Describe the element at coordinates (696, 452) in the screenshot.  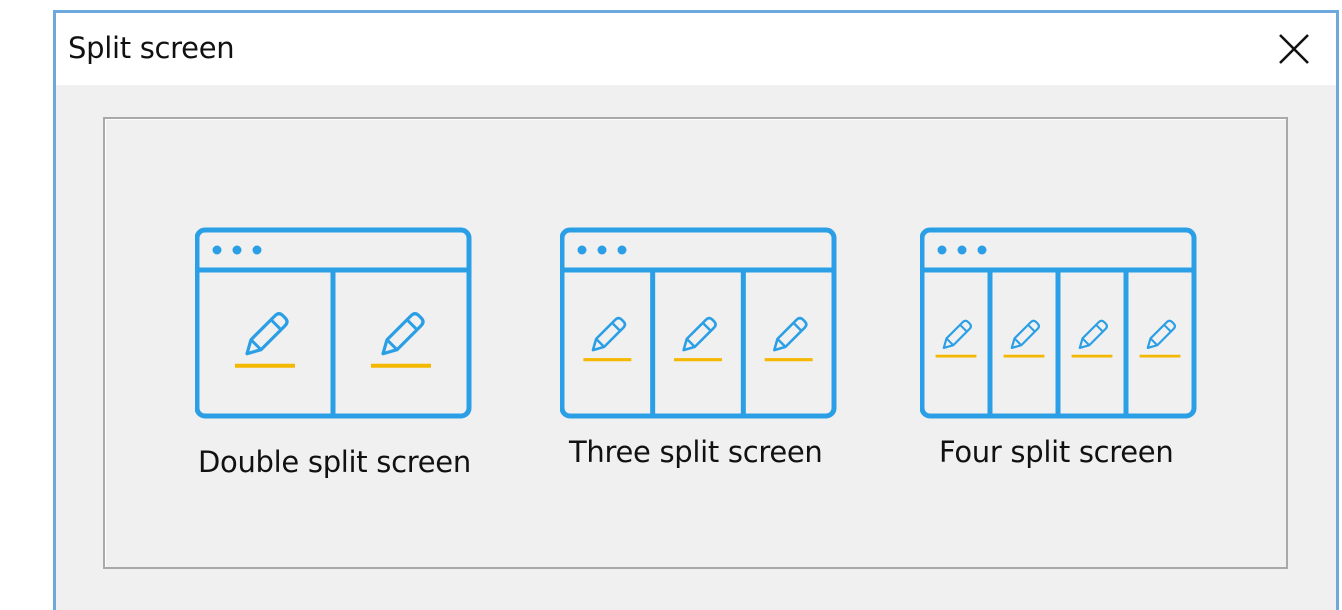
I see `three-split-label: Three split screen` at that location.